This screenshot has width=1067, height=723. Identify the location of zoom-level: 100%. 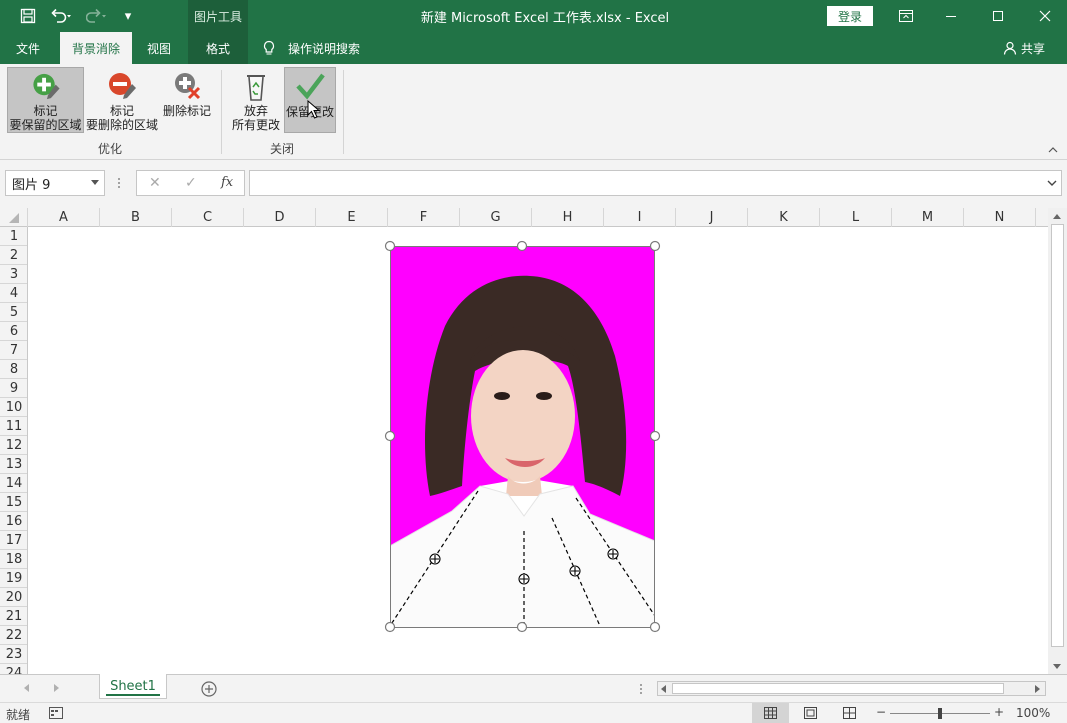
(1033, 713).